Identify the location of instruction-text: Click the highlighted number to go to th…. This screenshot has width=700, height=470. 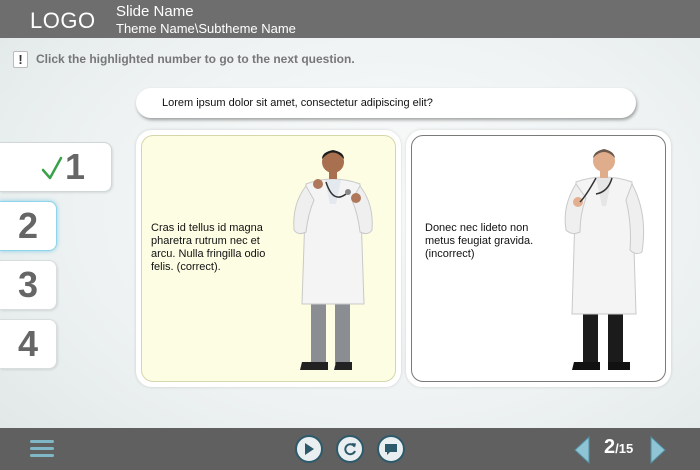
(195, 59).